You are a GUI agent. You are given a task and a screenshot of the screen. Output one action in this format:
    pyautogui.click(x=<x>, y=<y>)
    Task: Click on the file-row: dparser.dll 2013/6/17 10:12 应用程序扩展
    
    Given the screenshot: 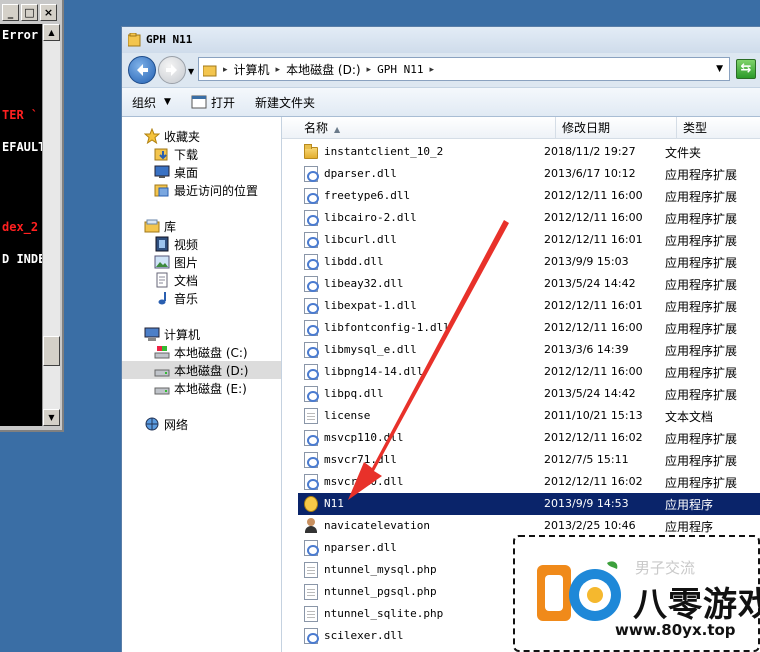 What is the action you would take?
    pyautogui.click(x=529, y=174)
    